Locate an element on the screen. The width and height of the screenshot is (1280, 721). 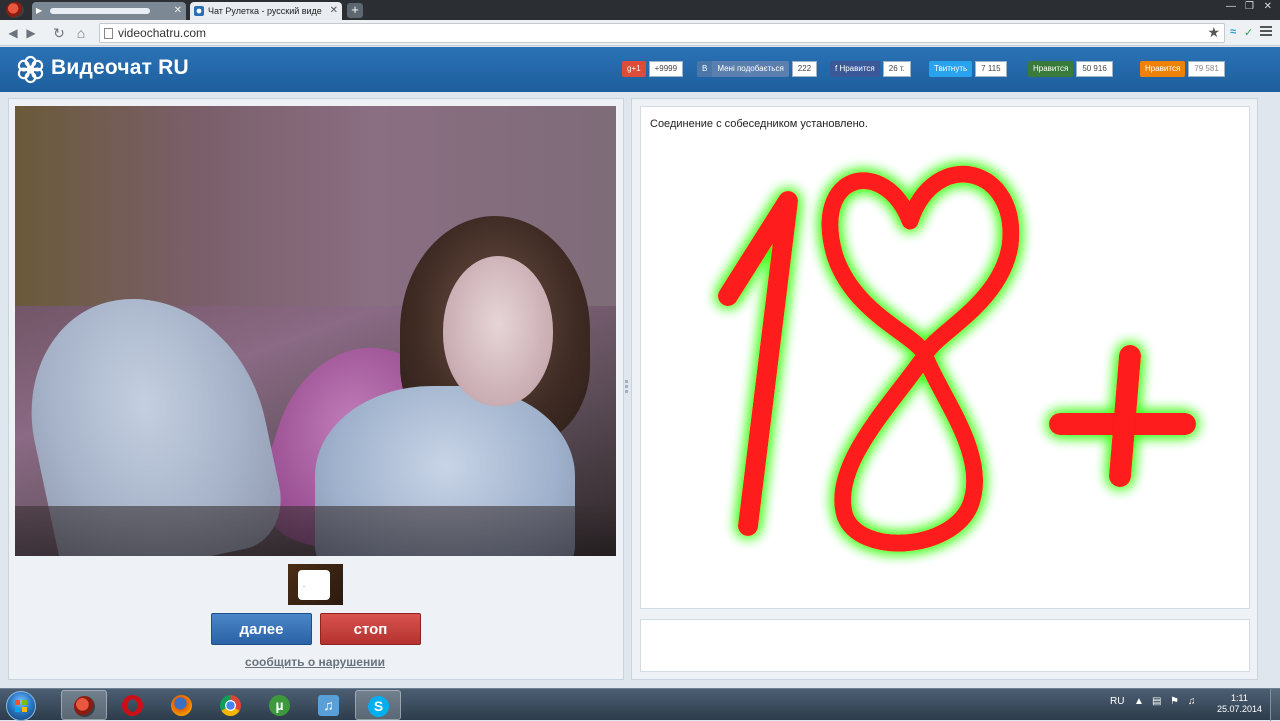
taskbar-music: ♫ is located at coordinates (329, 705).